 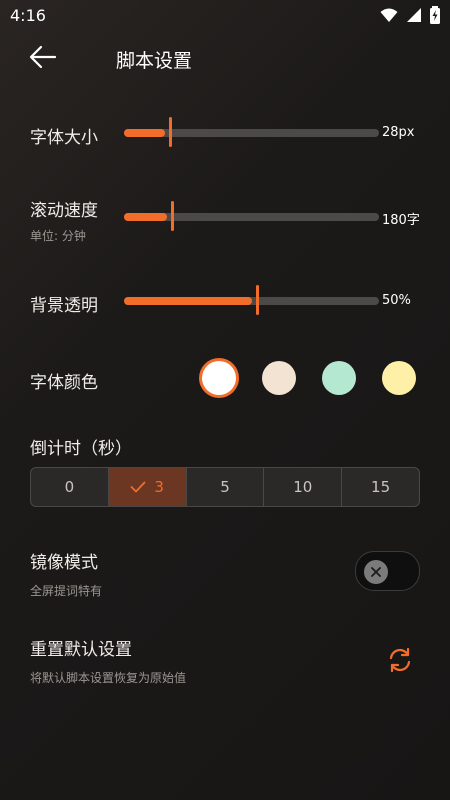 I want to click on background-opacity-value: 50%, so click(x=396, y=300).